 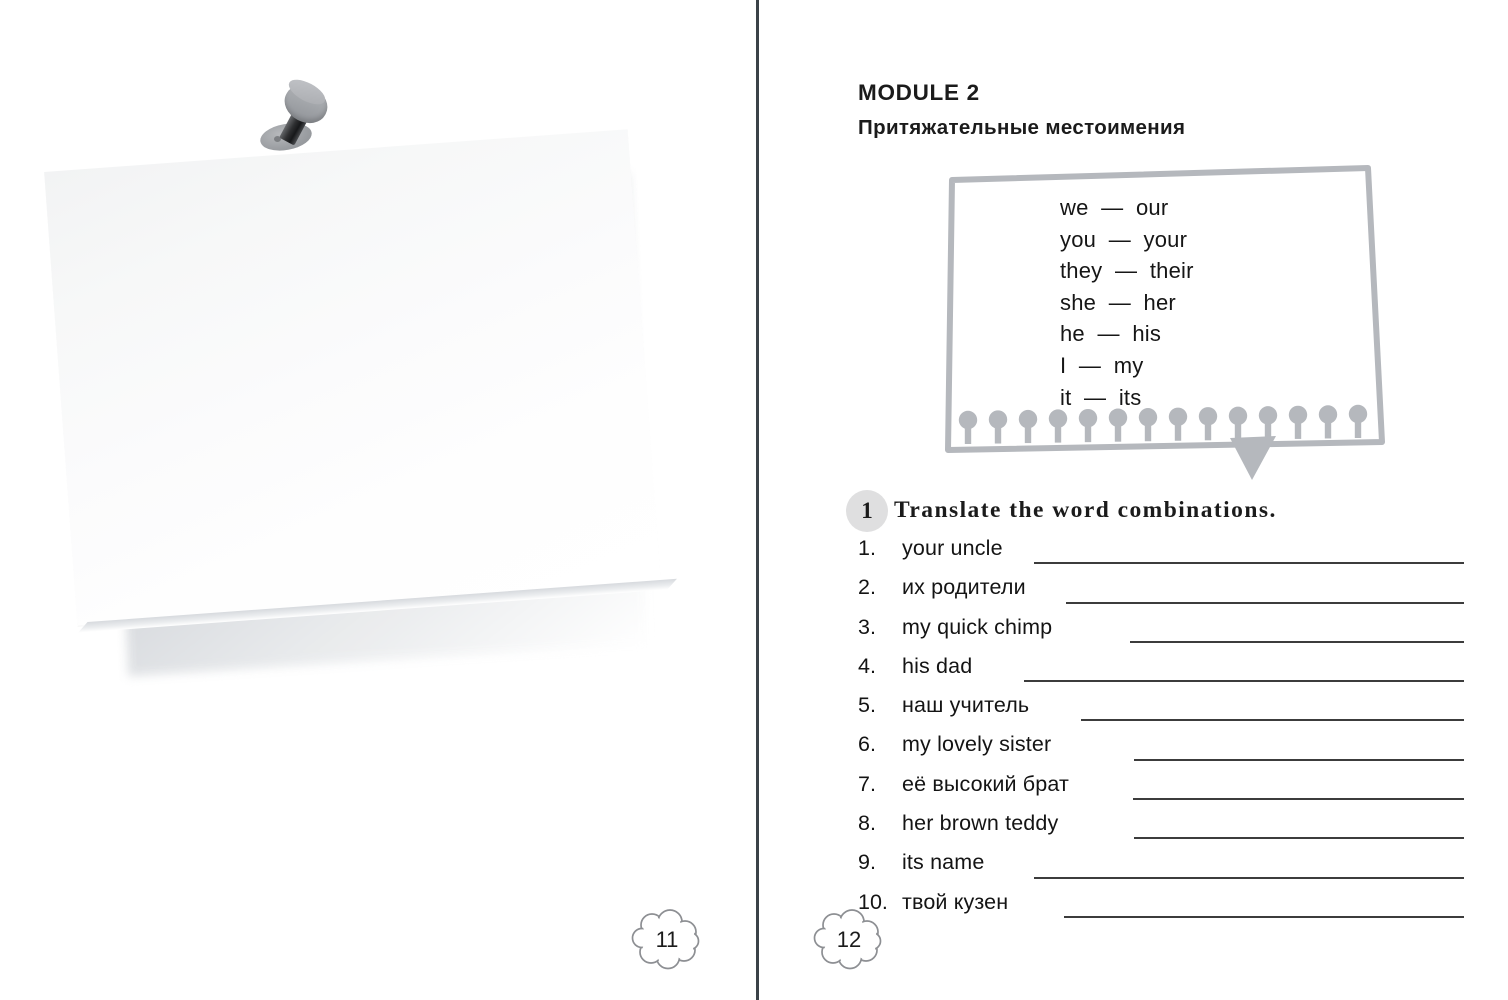 What do you see at coordinates (757, 500) in the screenshot?
I see `spread-gutter-rule` at bounding box center [757, 500].